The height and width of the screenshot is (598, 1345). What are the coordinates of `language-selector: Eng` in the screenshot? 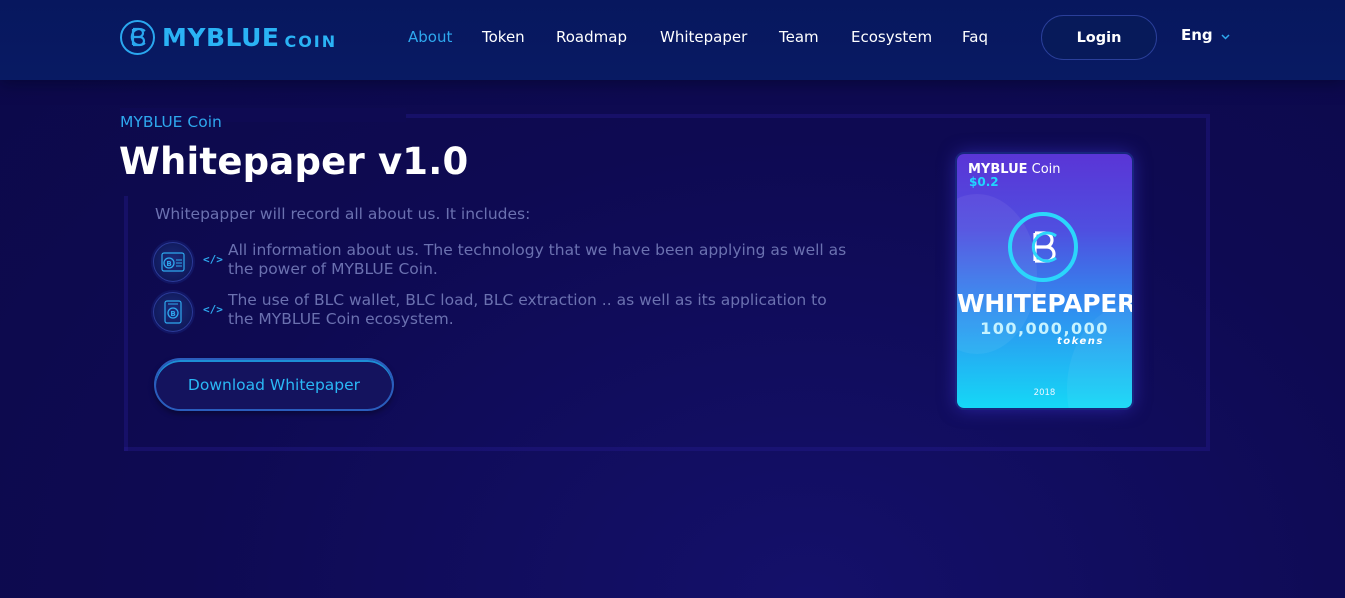 It's located at (1205, 35).